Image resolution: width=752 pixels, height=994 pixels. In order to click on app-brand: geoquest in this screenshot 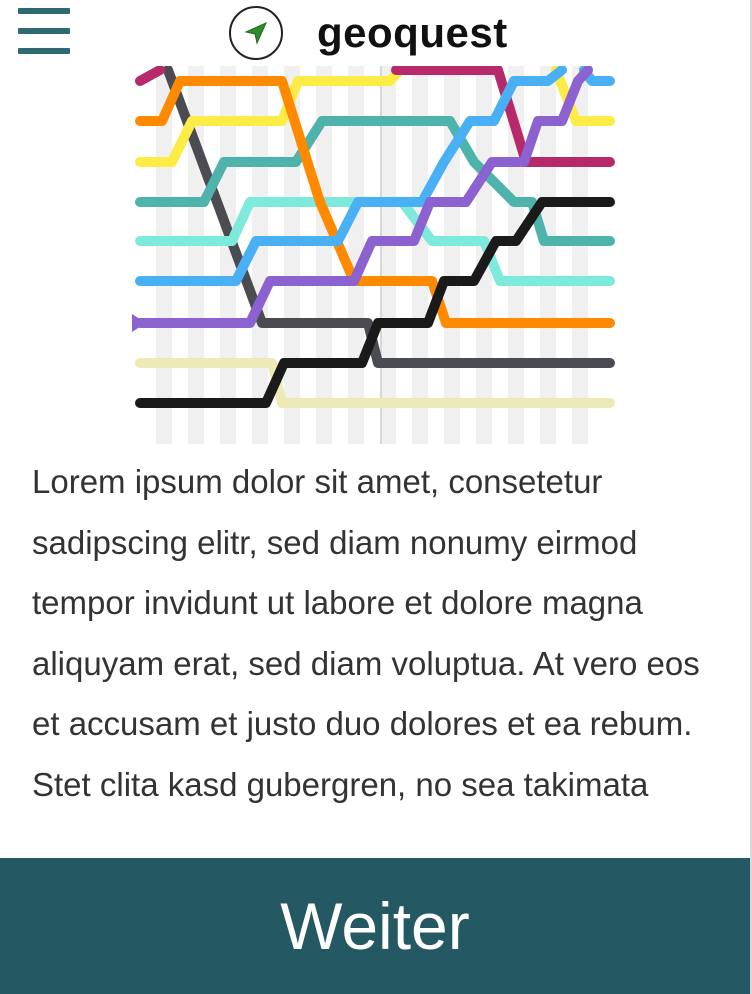, I will do `click(368, 33)`.